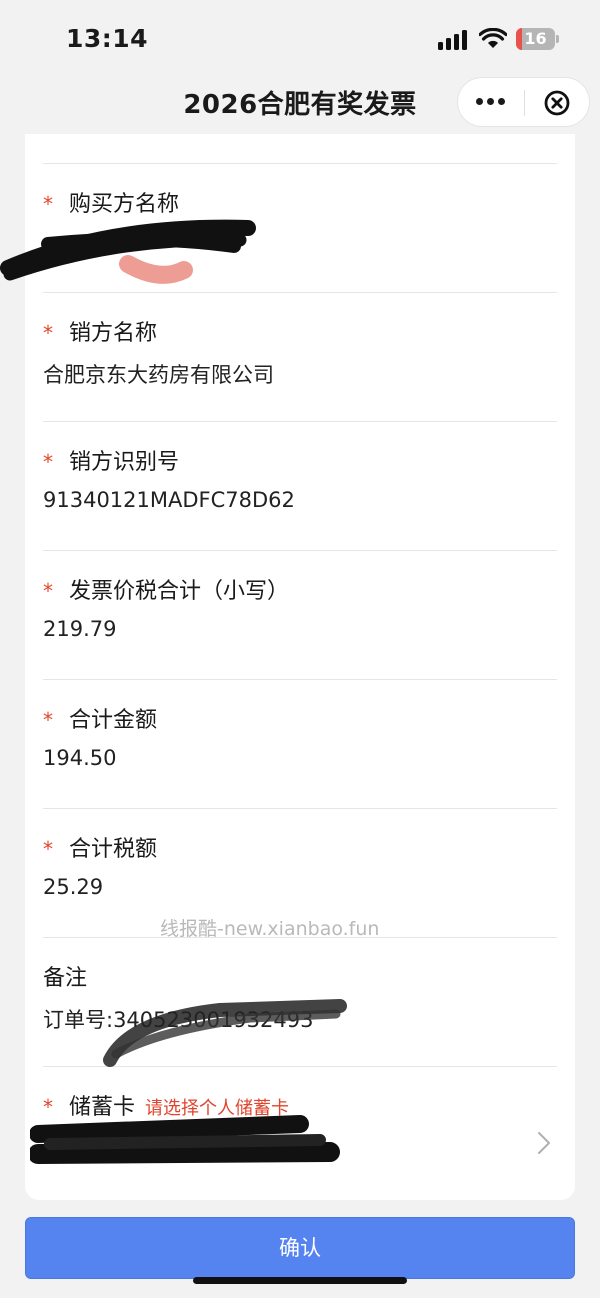 The image size is (600, 1298). What do you see at coordinates (217, 1108) in the screenshot?
I see `debit-card-hint: 请选择个人储蓄卡` at bounding box center [217, 1108].